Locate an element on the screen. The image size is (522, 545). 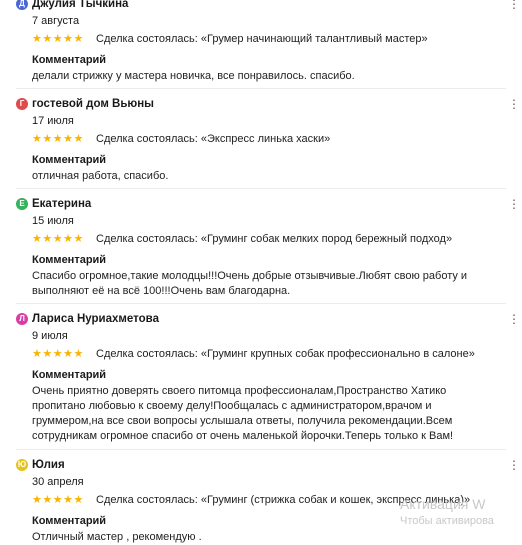
avatar: Д is located at coordinates (22, 5).